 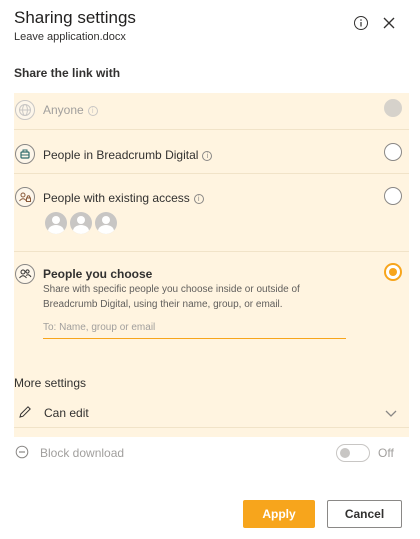 I want to click on share-option-label: People you choose, so click(x=98, y=274).